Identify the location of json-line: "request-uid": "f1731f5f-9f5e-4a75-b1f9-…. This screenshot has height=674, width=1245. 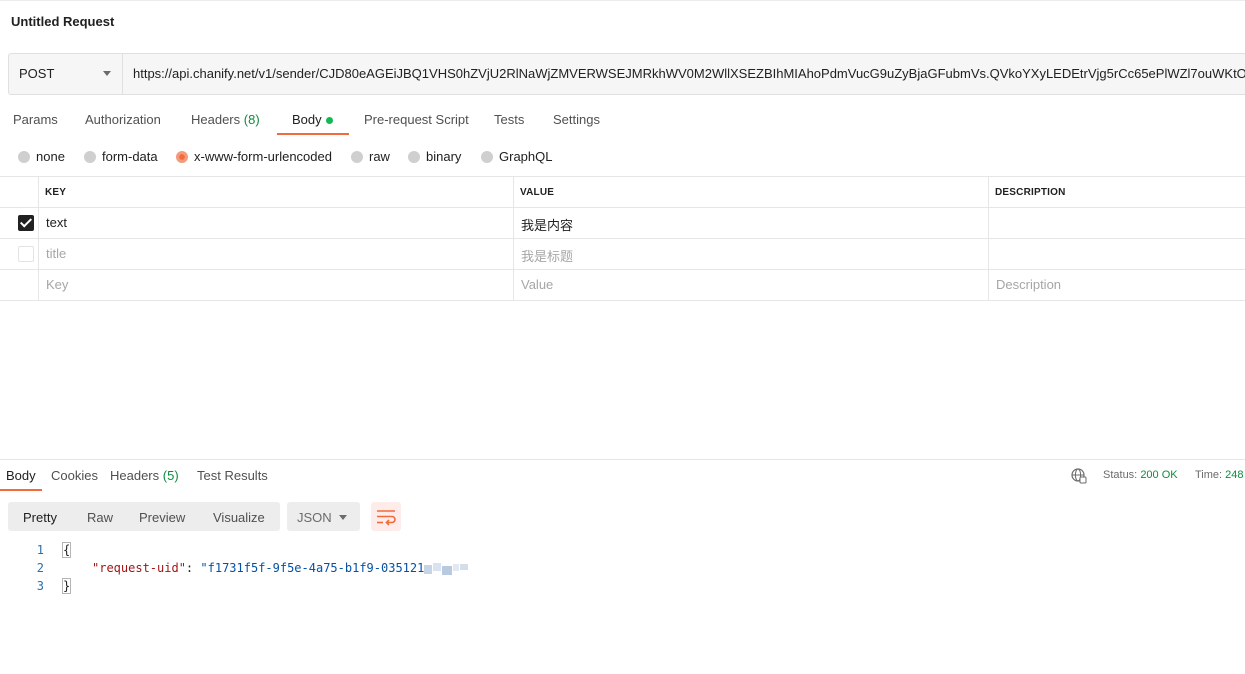
(281, 568).